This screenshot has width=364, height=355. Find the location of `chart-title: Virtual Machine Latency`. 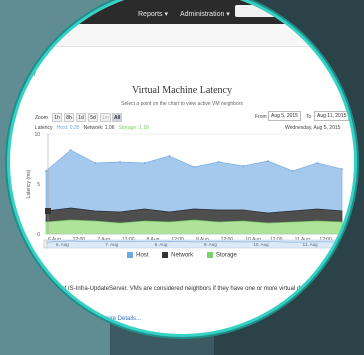

chart-title: Virtual Machine Latency is located at coordinates (182, 90).